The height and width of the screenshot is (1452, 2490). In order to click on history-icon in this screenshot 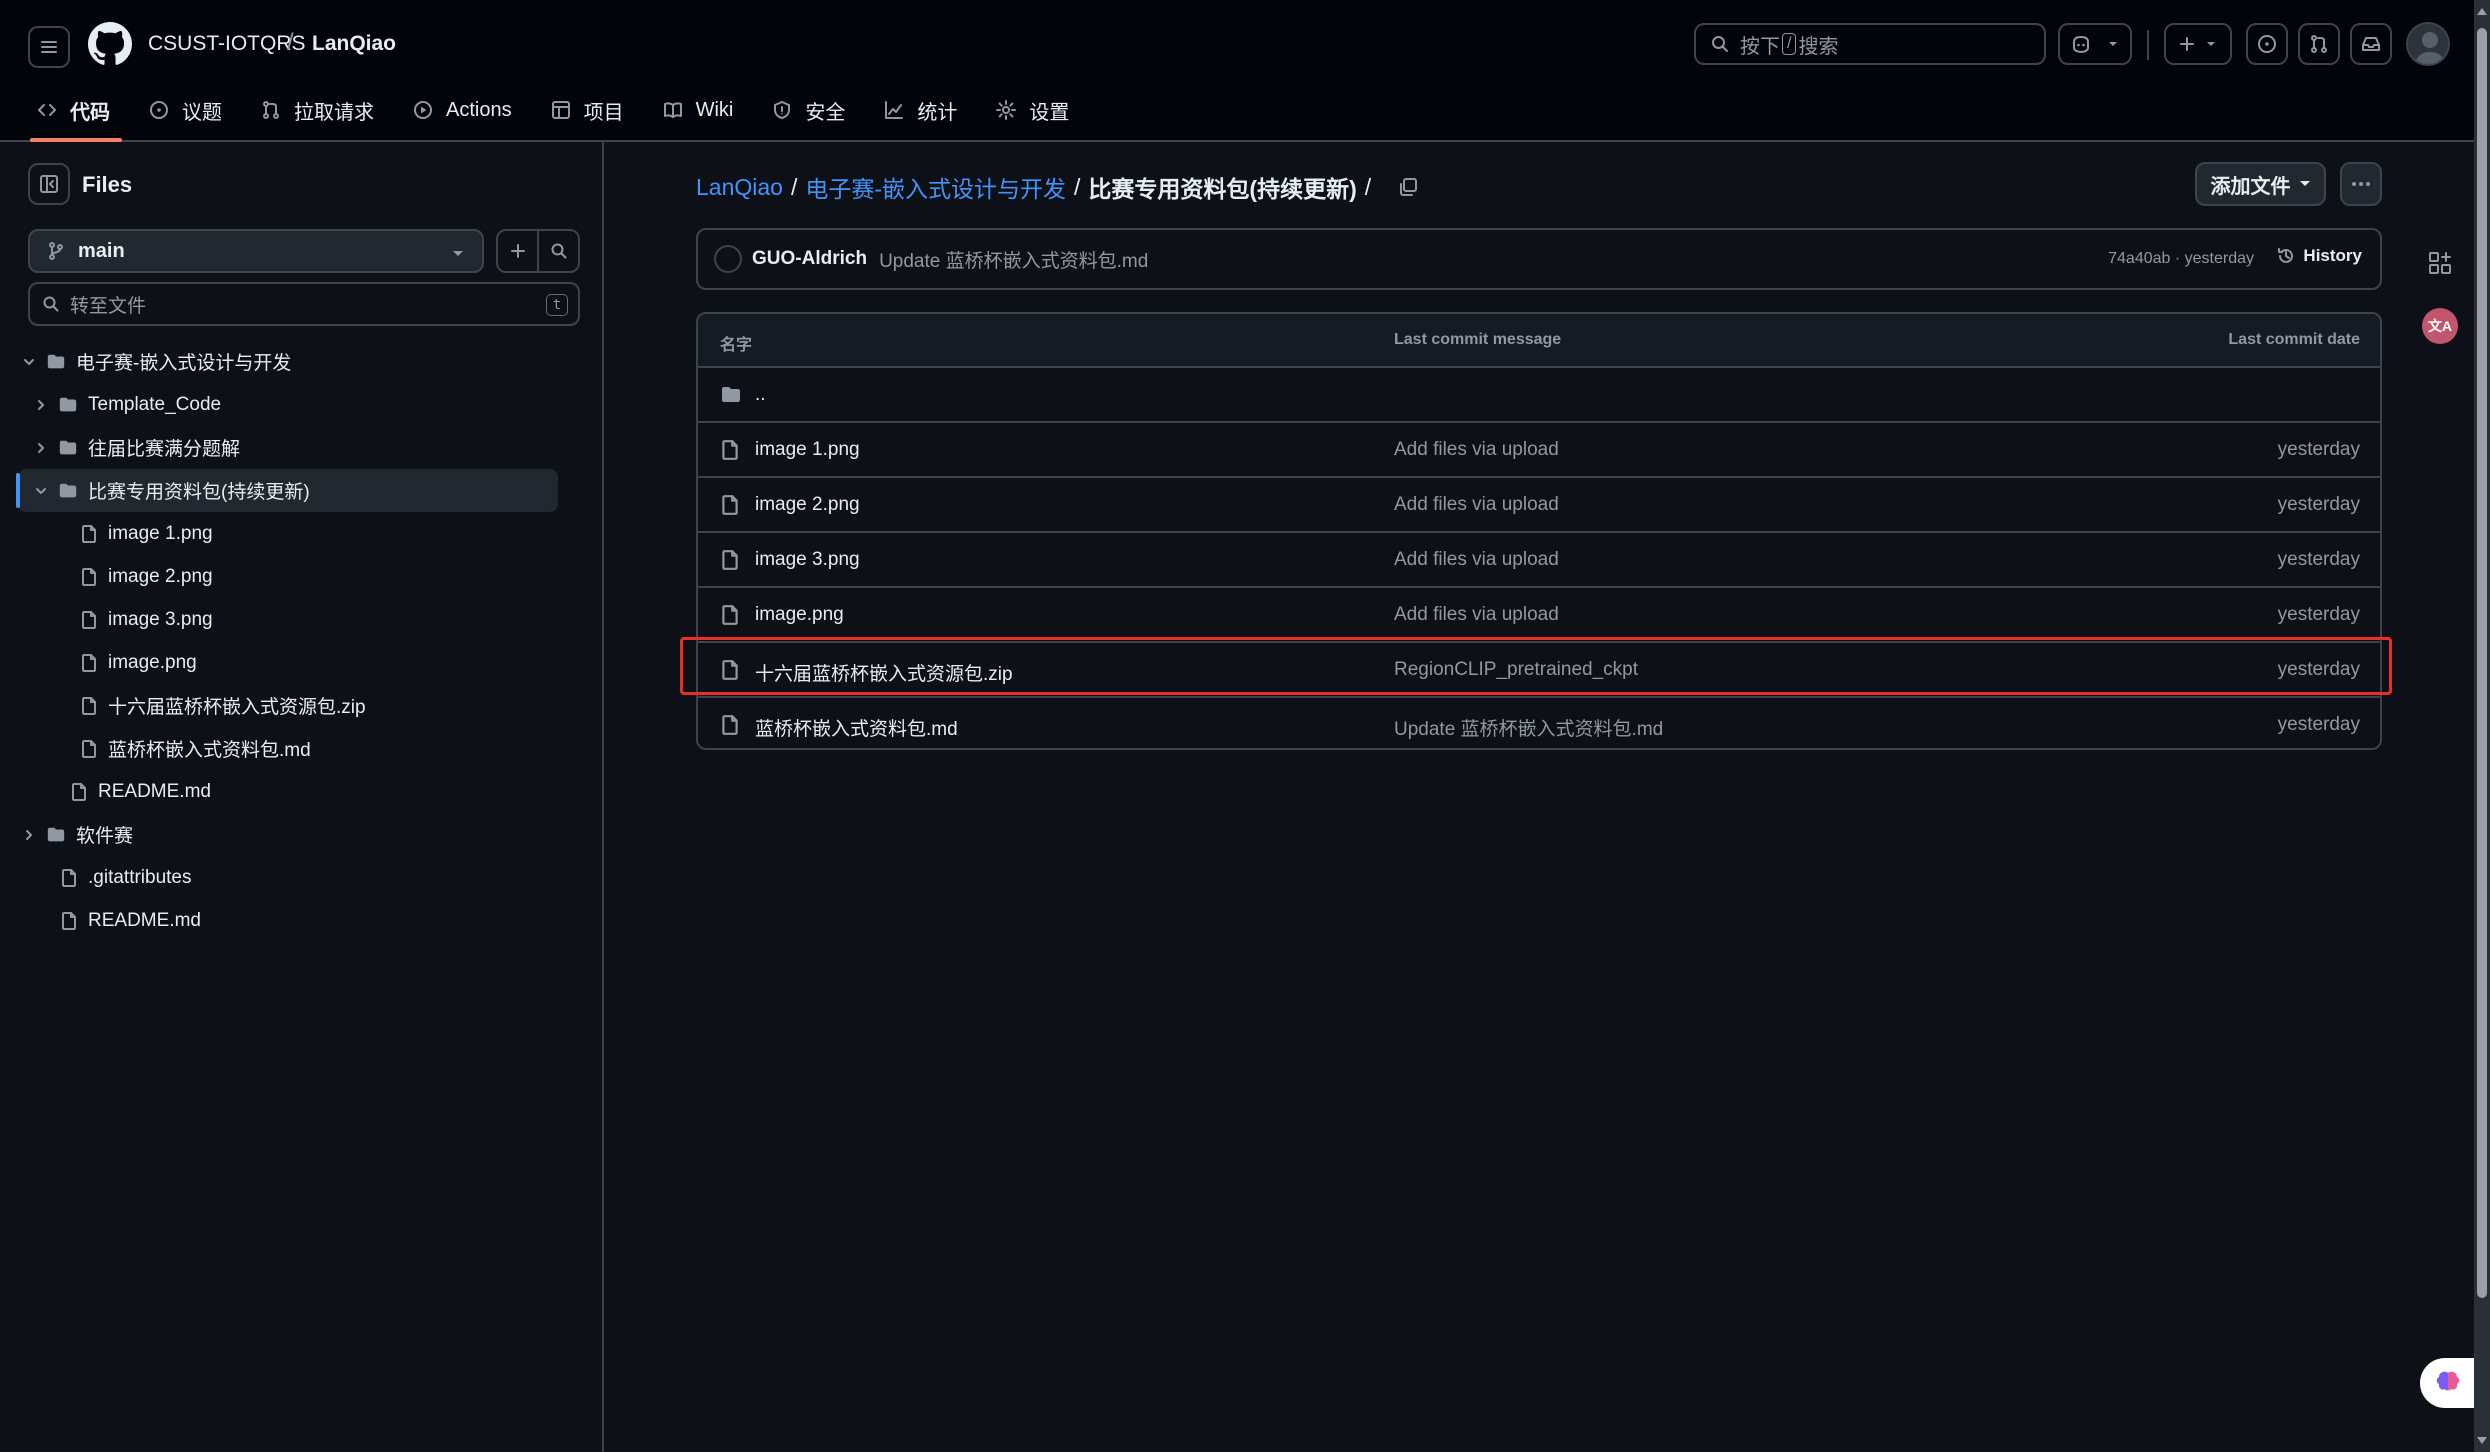, I will do `click(2286, 255)`.